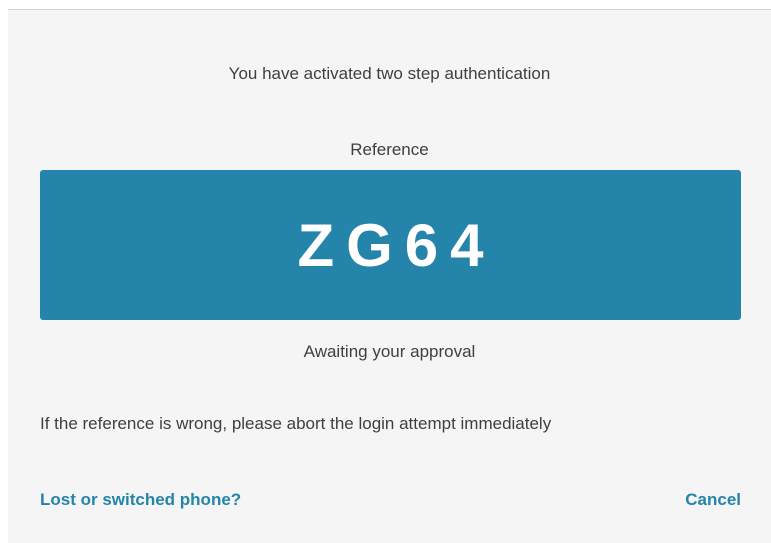 This screenshot has width=771, height=543. I want to click on cancel-link: Cancel, so click(713, 500).